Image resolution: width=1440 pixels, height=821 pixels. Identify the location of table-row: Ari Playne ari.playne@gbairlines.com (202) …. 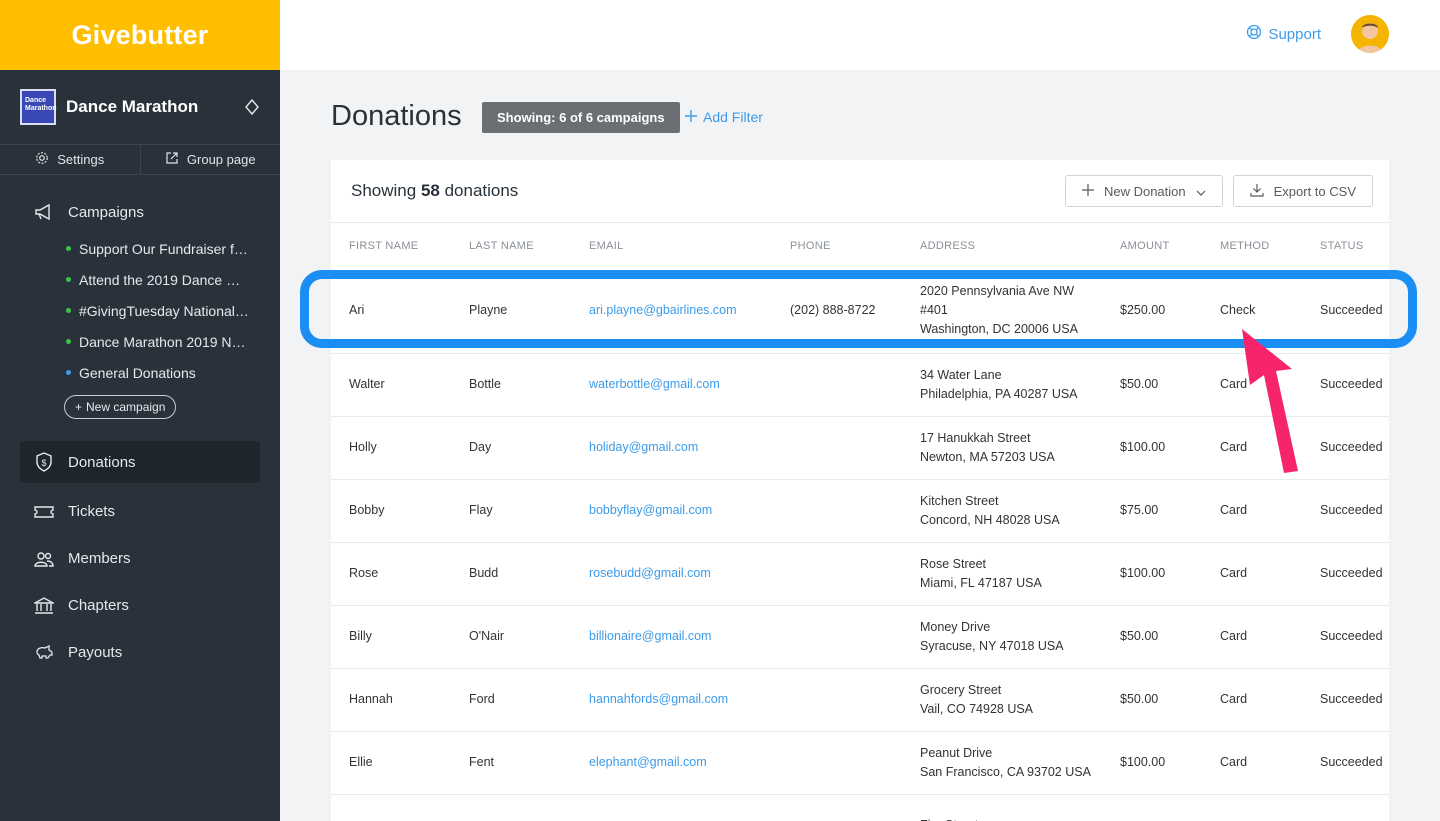
(860, 311).